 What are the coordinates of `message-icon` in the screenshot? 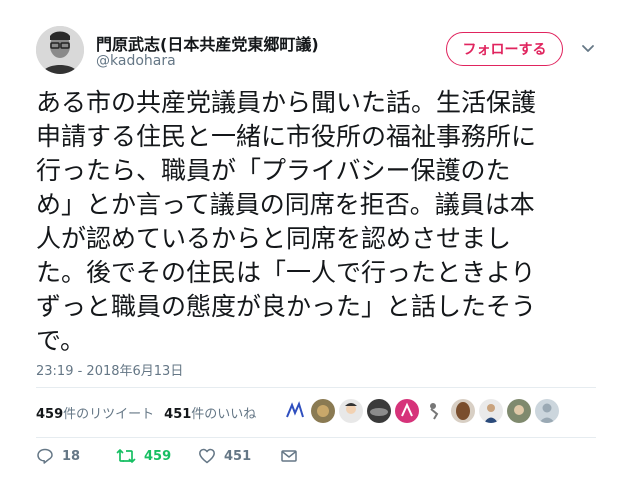 It's located at (289, 456).